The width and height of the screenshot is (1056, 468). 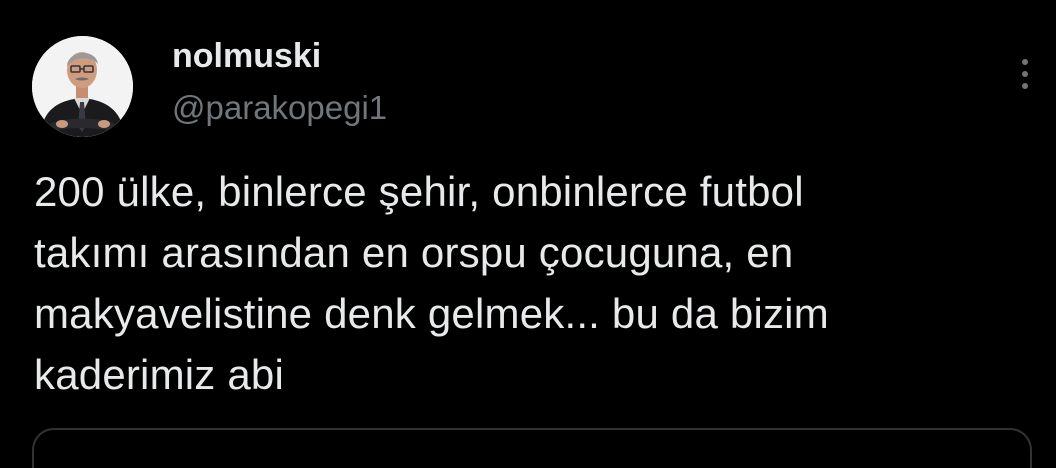 What do you see at coordinates (532, 448) in the screenshot?
I see `quoted-card-edge` at bounding box center [532, 448].